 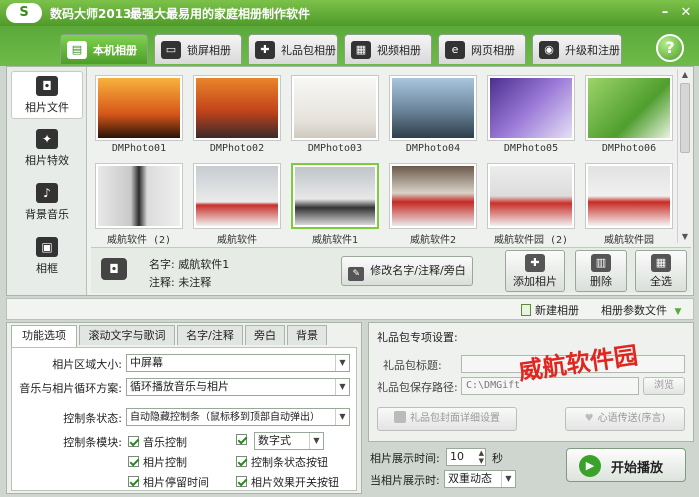 I want to click on close-button: ✕, so click(x=686, y=13).